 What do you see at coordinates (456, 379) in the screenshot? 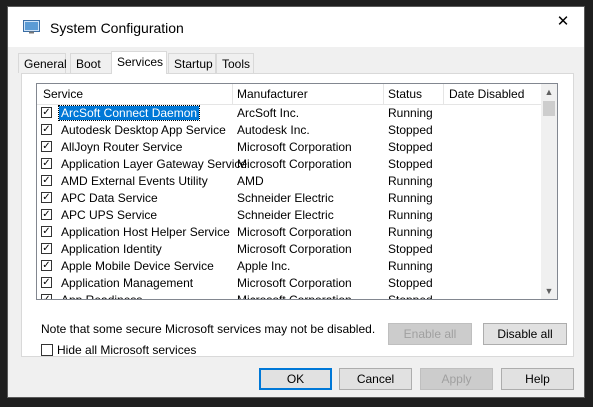
I see `apply-button: Apply` at bounding box center [456, 379].